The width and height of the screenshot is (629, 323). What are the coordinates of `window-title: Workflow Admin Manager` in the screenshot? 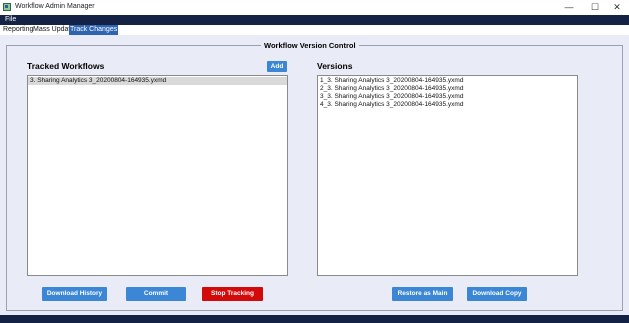 It's located at (55, 6).